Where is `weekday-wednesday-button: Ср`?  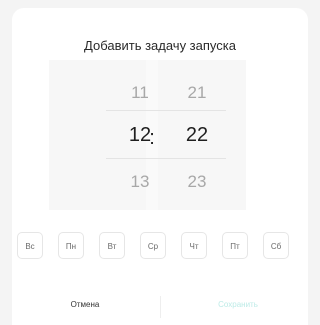
weekday-wednesday-button: Ср is located at coordinates (153, 245).